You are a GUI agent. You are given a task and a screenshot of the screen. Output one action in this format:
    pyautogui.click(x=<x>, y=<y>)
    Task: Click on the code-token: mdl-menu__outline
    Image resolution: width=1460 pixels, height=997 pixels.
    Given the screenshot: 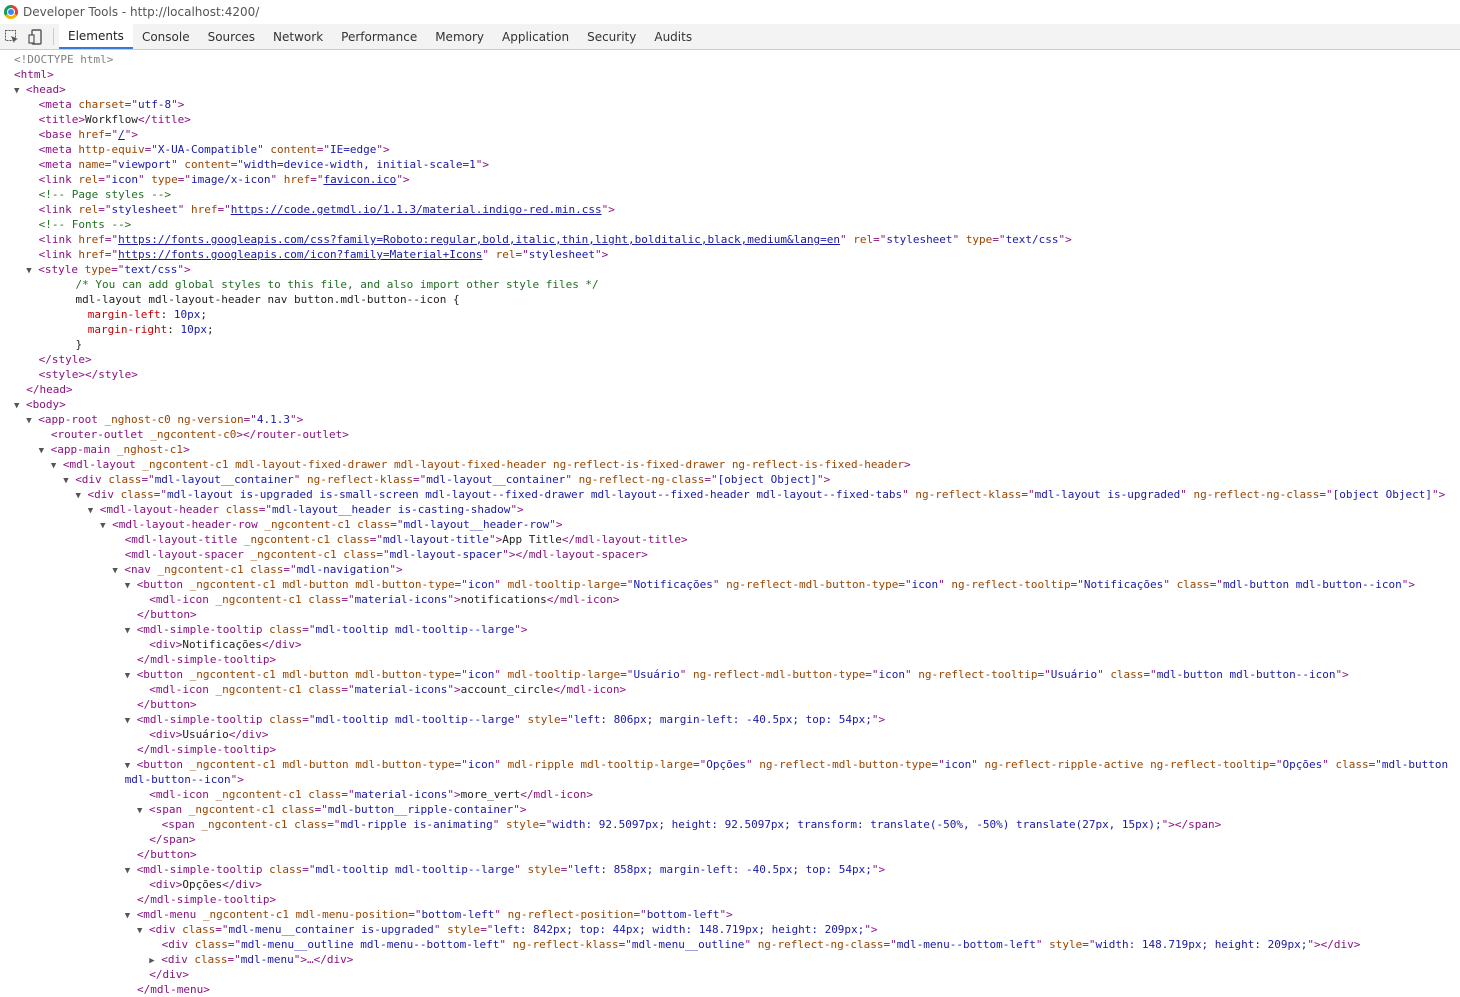 What is the action you would take?
    pyautogui.click(x=688, y=944)
    